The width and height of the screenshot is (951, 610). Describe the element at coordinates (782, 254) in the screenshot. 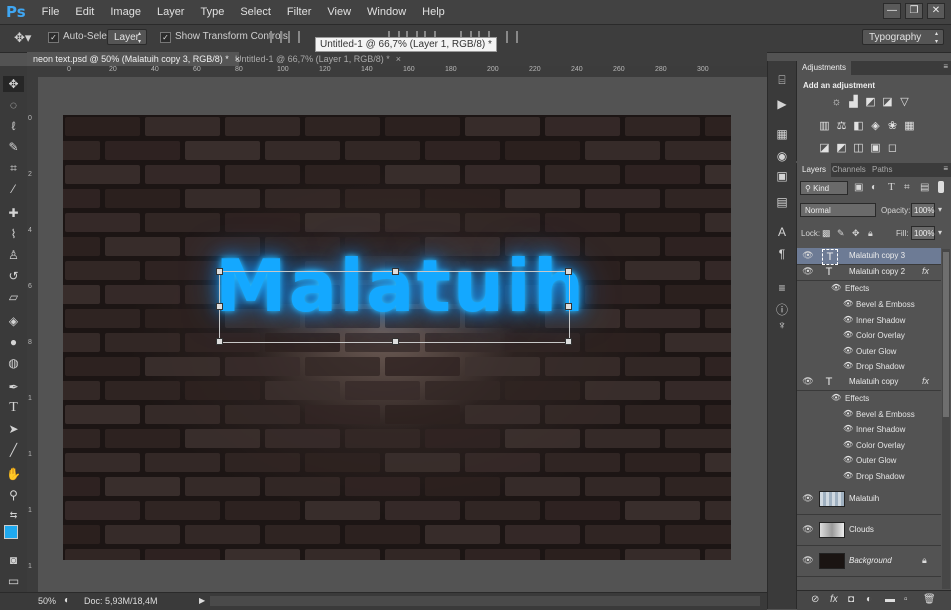

I see `paragraph-panel-icon: ¶` at that location.